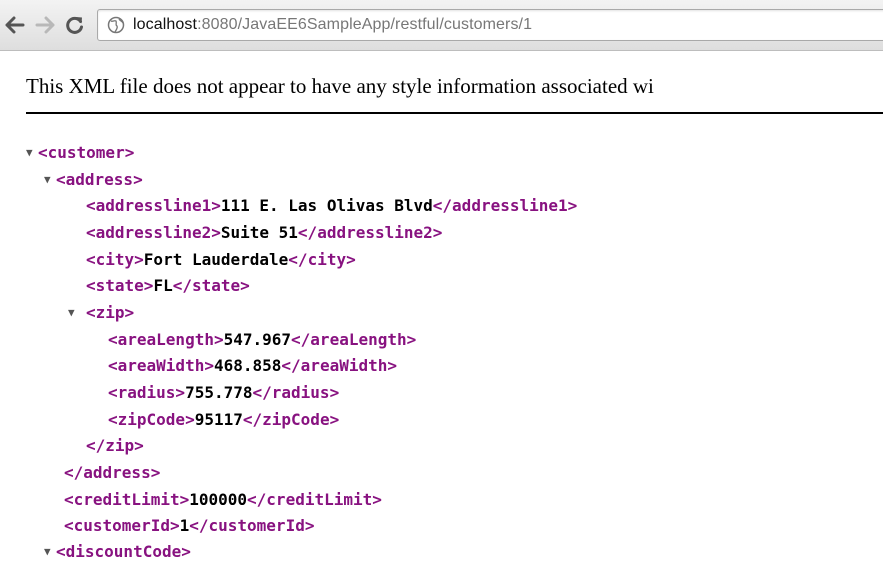  I want to click on xml-node-zip: ▼ <zip>, so click(101, 313).